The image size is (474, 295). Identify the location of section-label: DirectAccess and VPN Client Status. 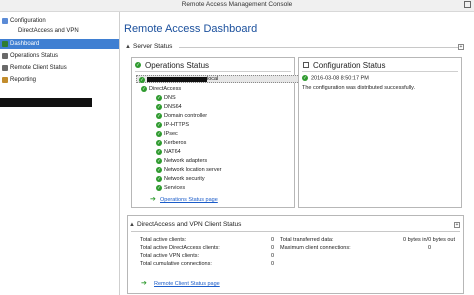
(189, 224).